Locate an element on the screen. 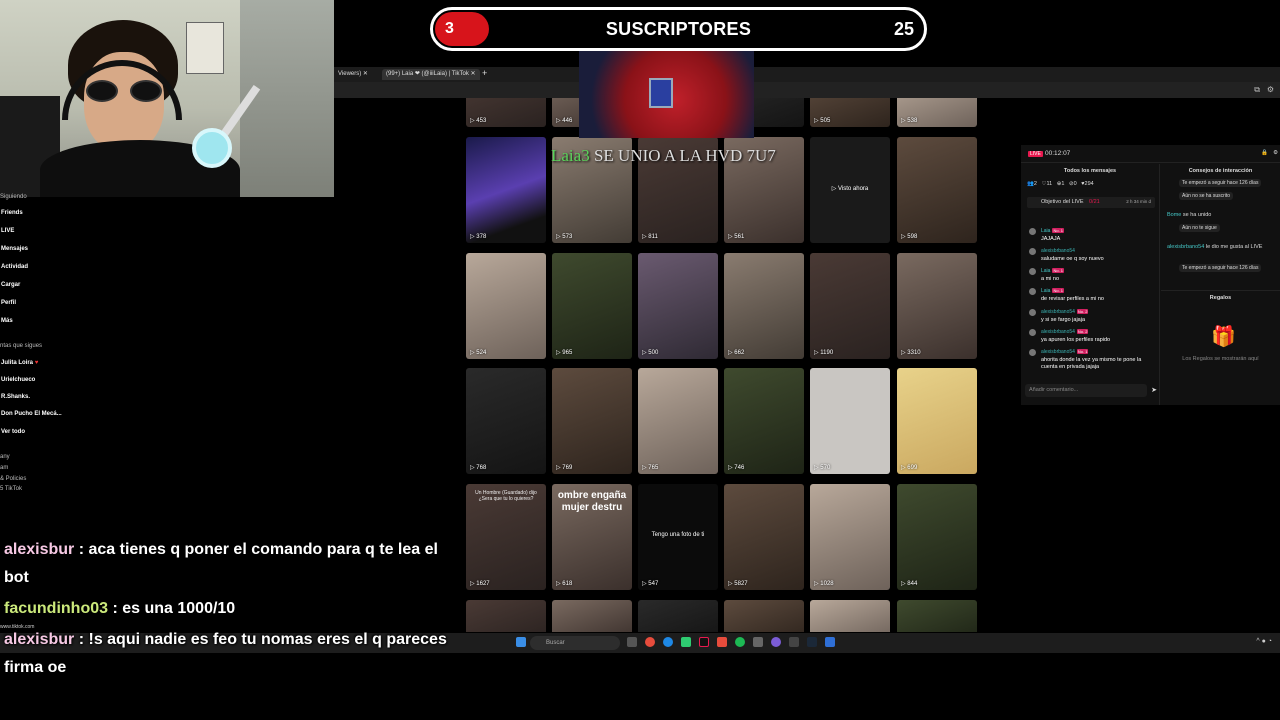 This screenshot has width=1280, height=720. sidebar-item-messages: Mensajes is located at coordinates (14, 249).